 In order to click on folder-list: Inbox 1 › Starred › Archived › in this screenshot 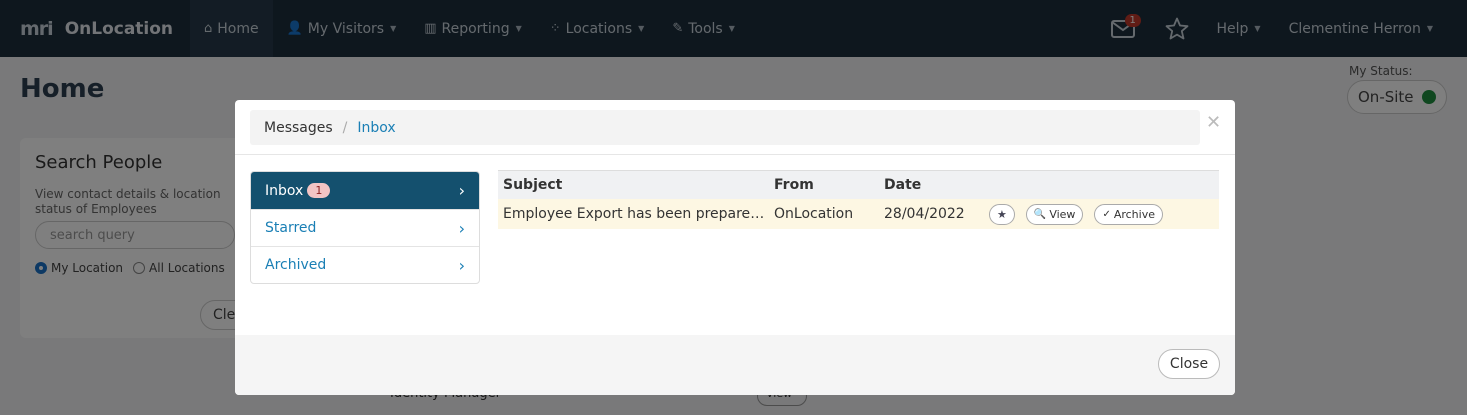, I will do `click(365, 227)`.